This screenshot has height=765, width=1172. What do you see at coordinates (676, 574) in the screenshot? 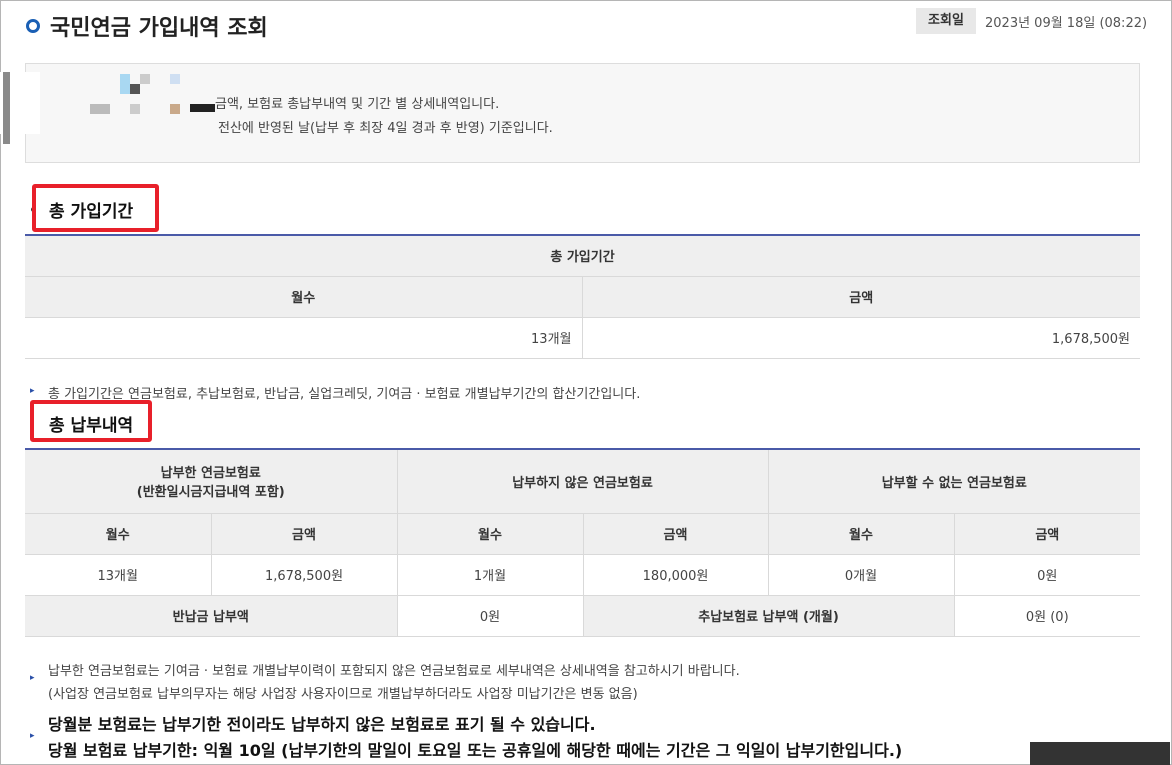
I see `unpaid-amount: 180,000원` at bounding box center [676, 574].